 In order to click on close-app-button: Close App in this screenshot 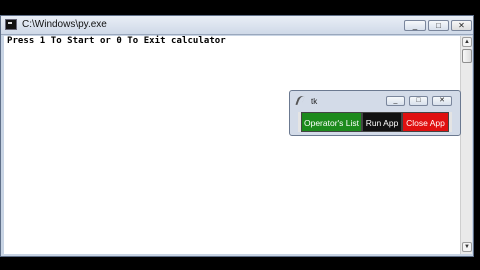, I will do `click(425, 122)`.